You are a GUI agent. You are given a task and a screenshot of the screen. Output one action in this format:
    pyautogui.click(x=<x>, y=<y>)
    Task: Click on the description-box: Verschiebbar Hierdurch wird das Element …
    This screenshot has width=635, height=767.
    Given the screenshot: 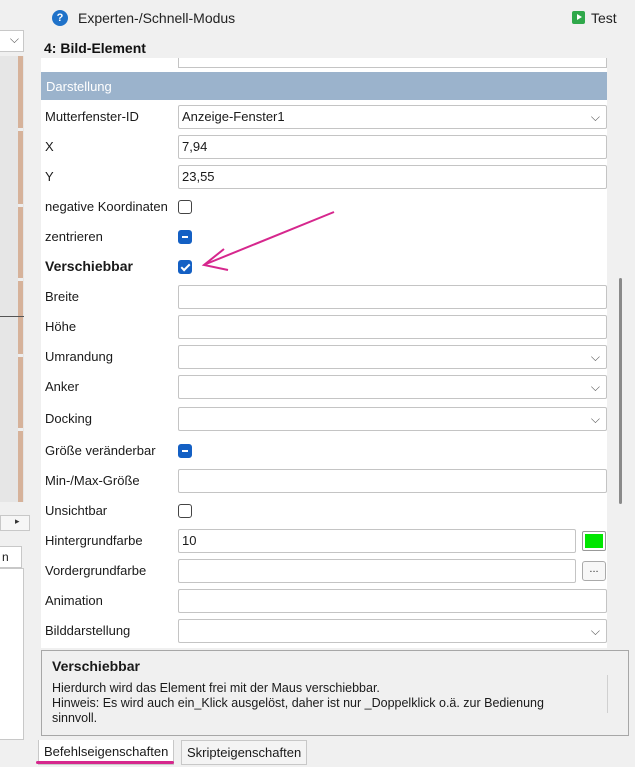 What is the action you would take?
    pyautogui.click(x=335, y=693)
    